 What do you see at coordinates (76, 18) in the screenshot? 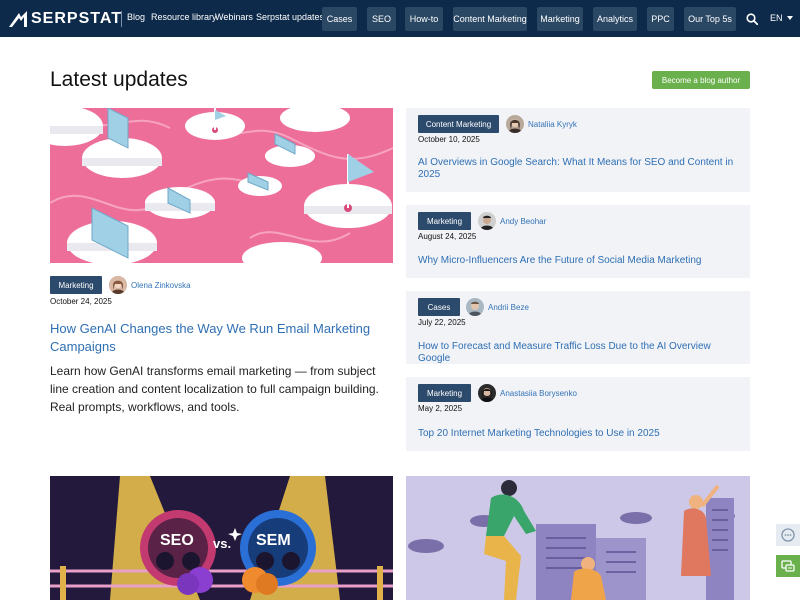
I see `logo-text: SERPSTAT` at bounding box center [76, 18].